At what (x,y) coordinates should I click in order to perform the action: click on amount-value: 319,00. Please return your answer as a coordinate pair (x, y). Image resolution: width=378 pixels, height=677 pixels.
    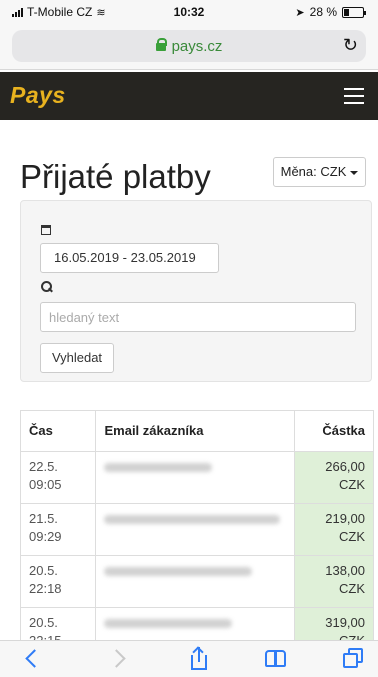
    Looking at the image, I should click on (345, 622).